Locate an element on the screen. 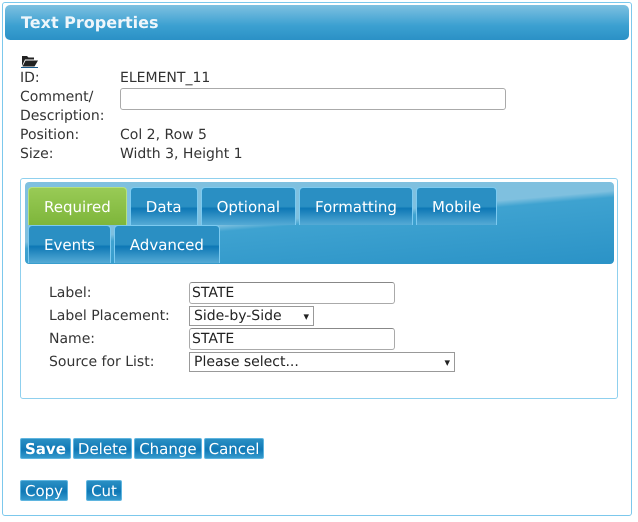 The height and width of the screenshot is (522, 638). tab: Advanced is located at coordinates (167, 244).